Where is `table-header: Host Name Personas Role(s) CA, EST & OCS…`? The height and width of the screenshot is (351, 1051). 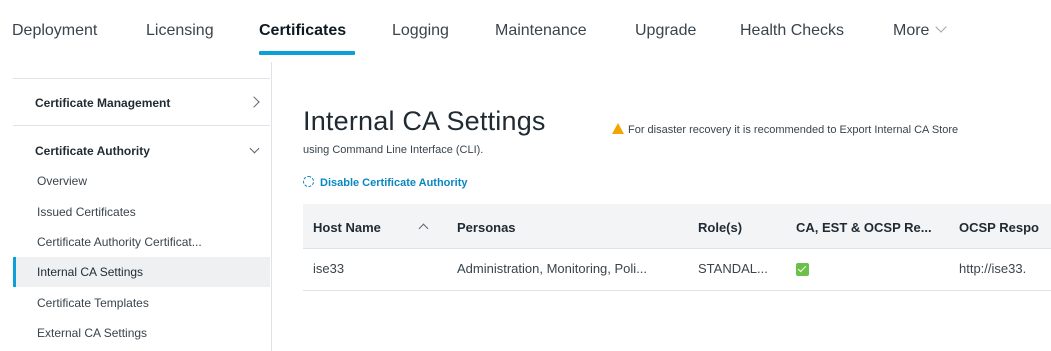
table-header: Host Name Personas Role(s) CA, EST & OCS… is located at coordinates (677, 226).